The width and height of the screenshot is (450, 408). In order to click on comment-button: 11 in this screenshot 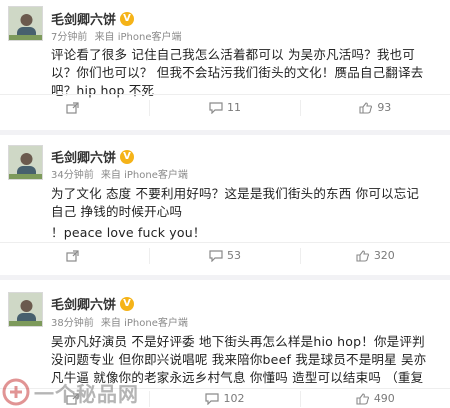, I will do `click(225, 107)`.